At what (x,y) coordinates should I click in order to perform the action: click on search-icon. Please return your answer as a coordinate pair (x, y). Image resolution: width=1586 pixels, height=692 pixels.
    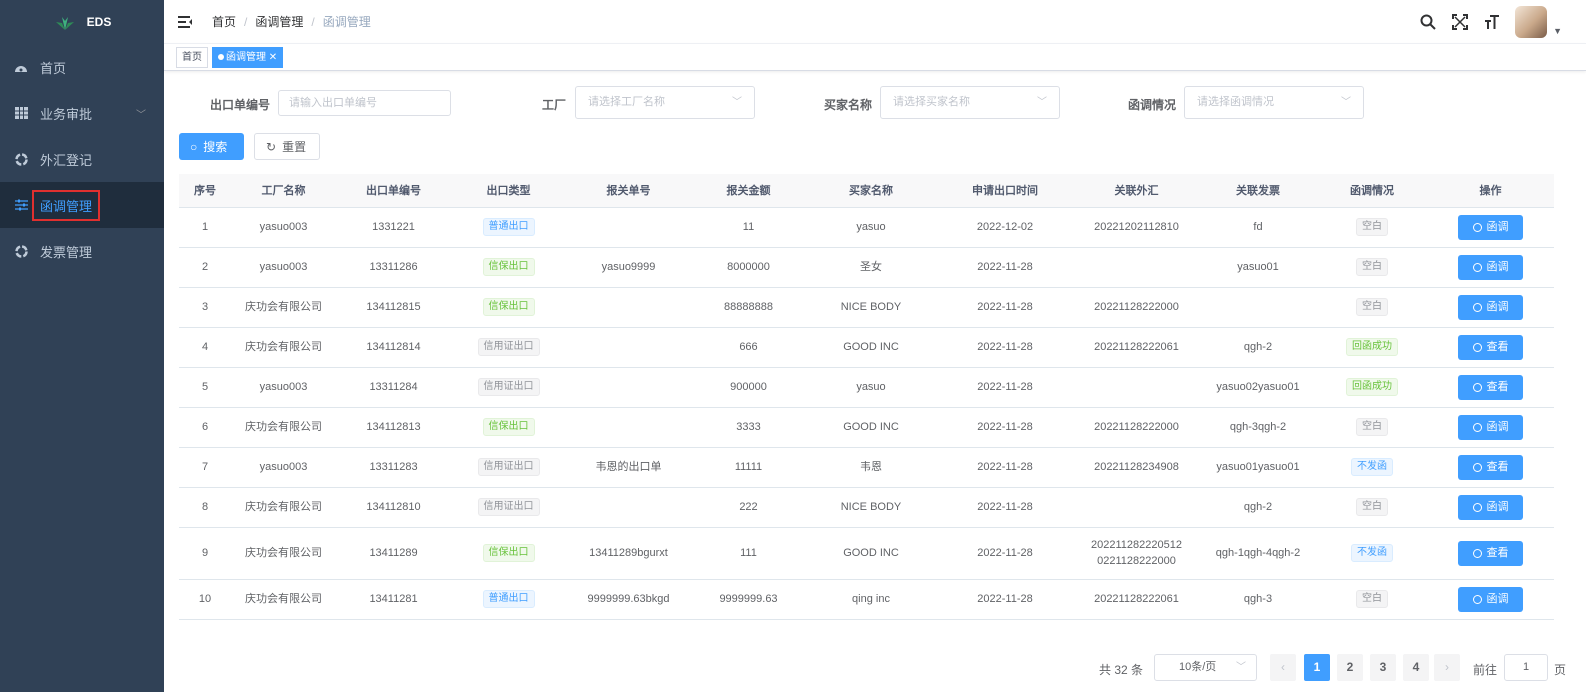
    Looking at the image, I should click on (1428, 22).